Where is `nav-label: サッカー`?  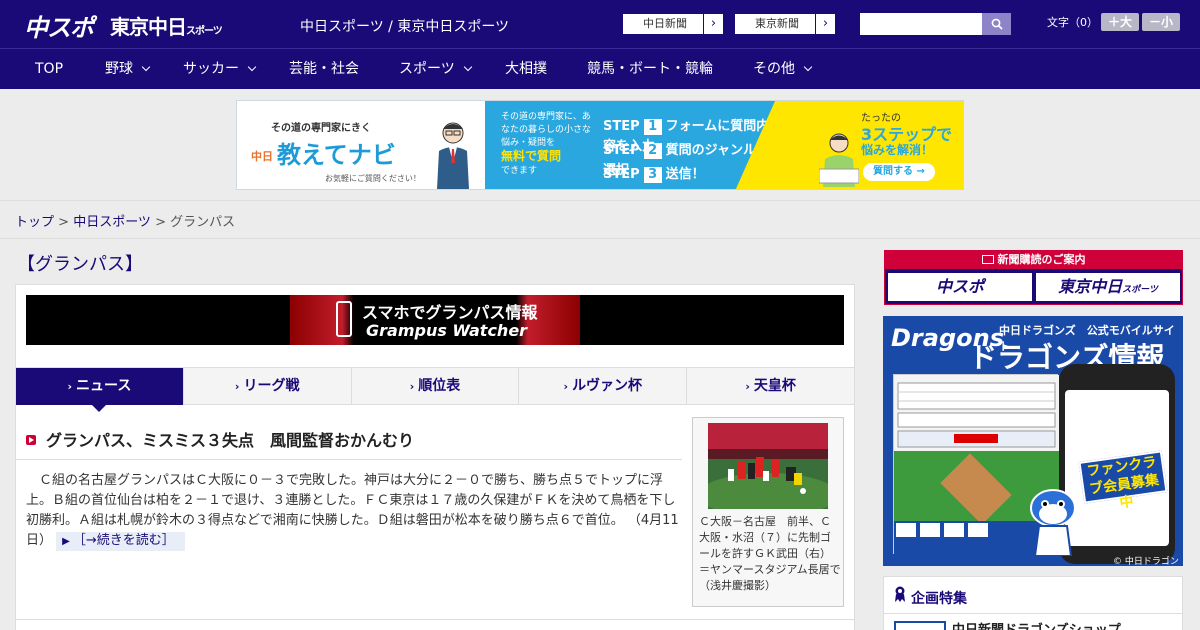 nav-label: サッカー is located at coordinates (211, 69).